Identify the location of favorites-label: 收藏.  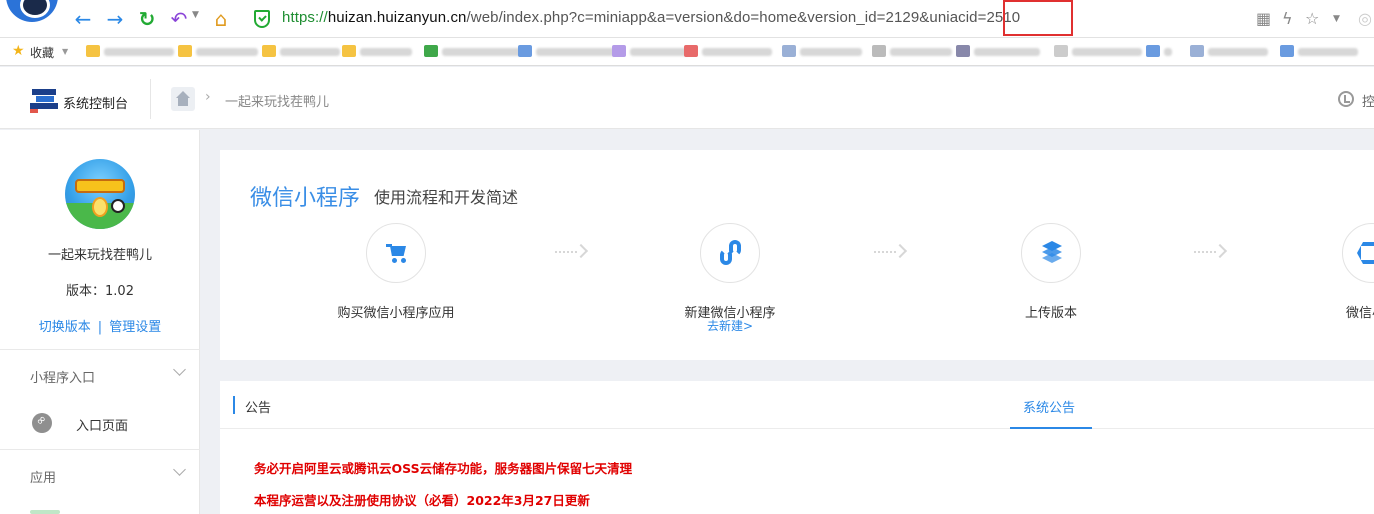
(42, 52).